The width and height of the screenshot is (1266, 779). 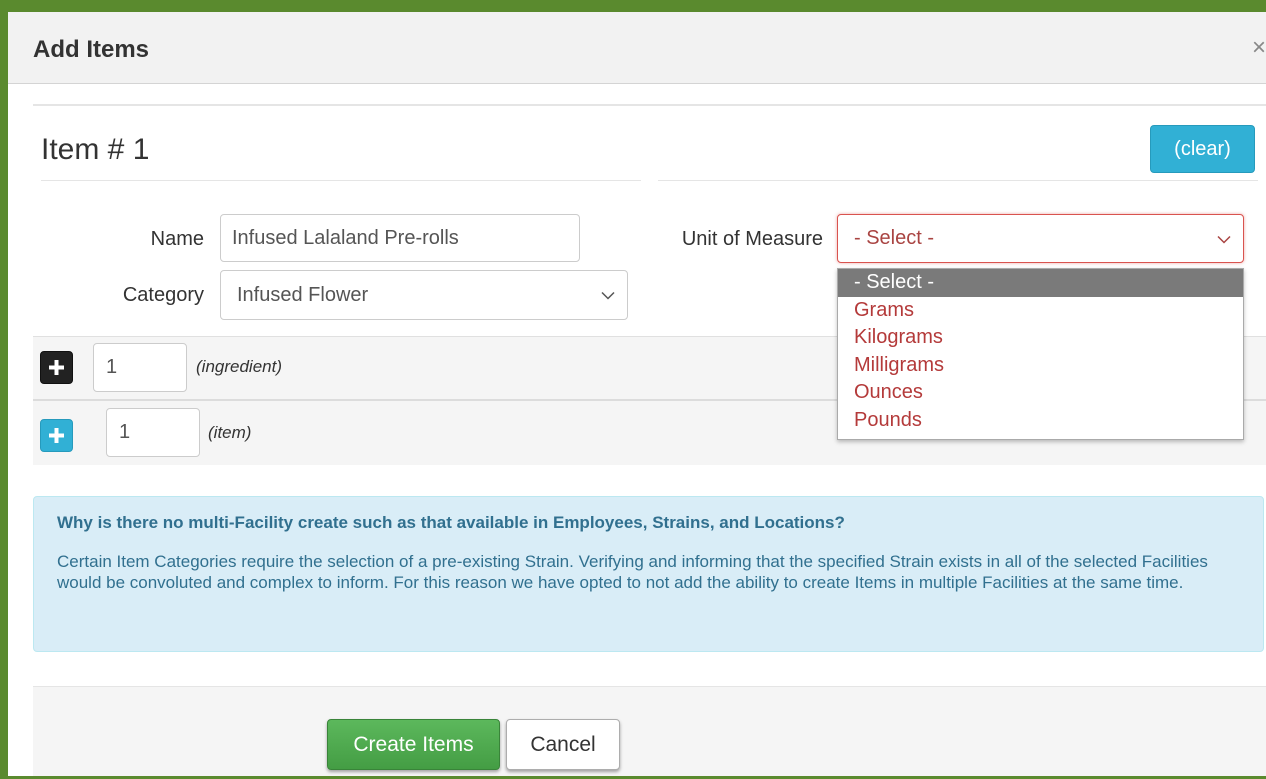 What do you see at coordinates (177, 239) in the screenshot?
I see `name-label: Name` at bounding box center [177, 239].